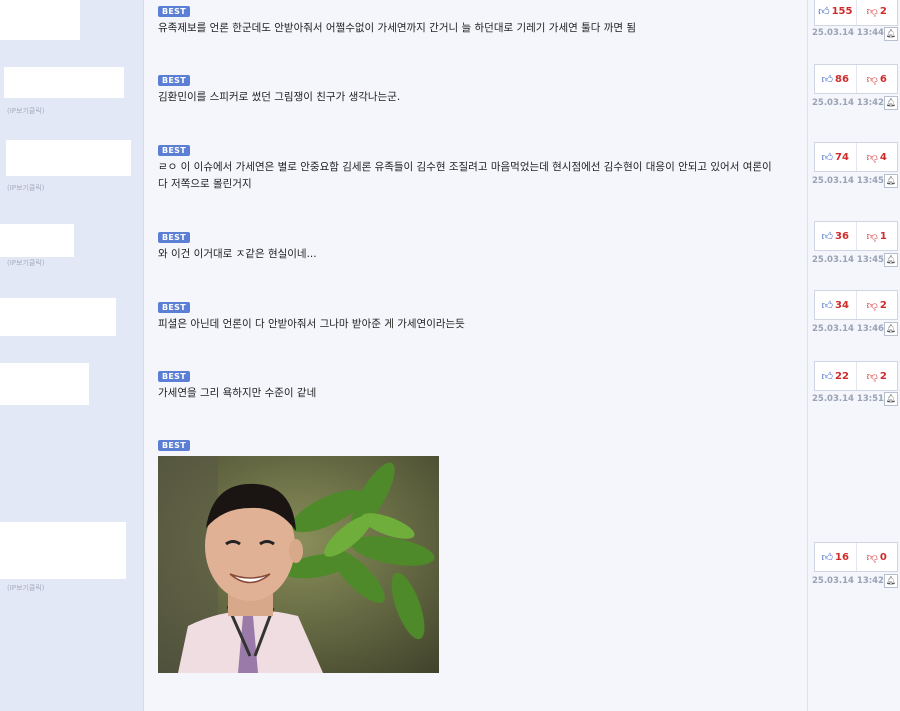 The height and width of the screenshot is (711, 900). Describe the element at coordinates (842, 236) in the screenshot. I see `upvote-count: 36` at that location.